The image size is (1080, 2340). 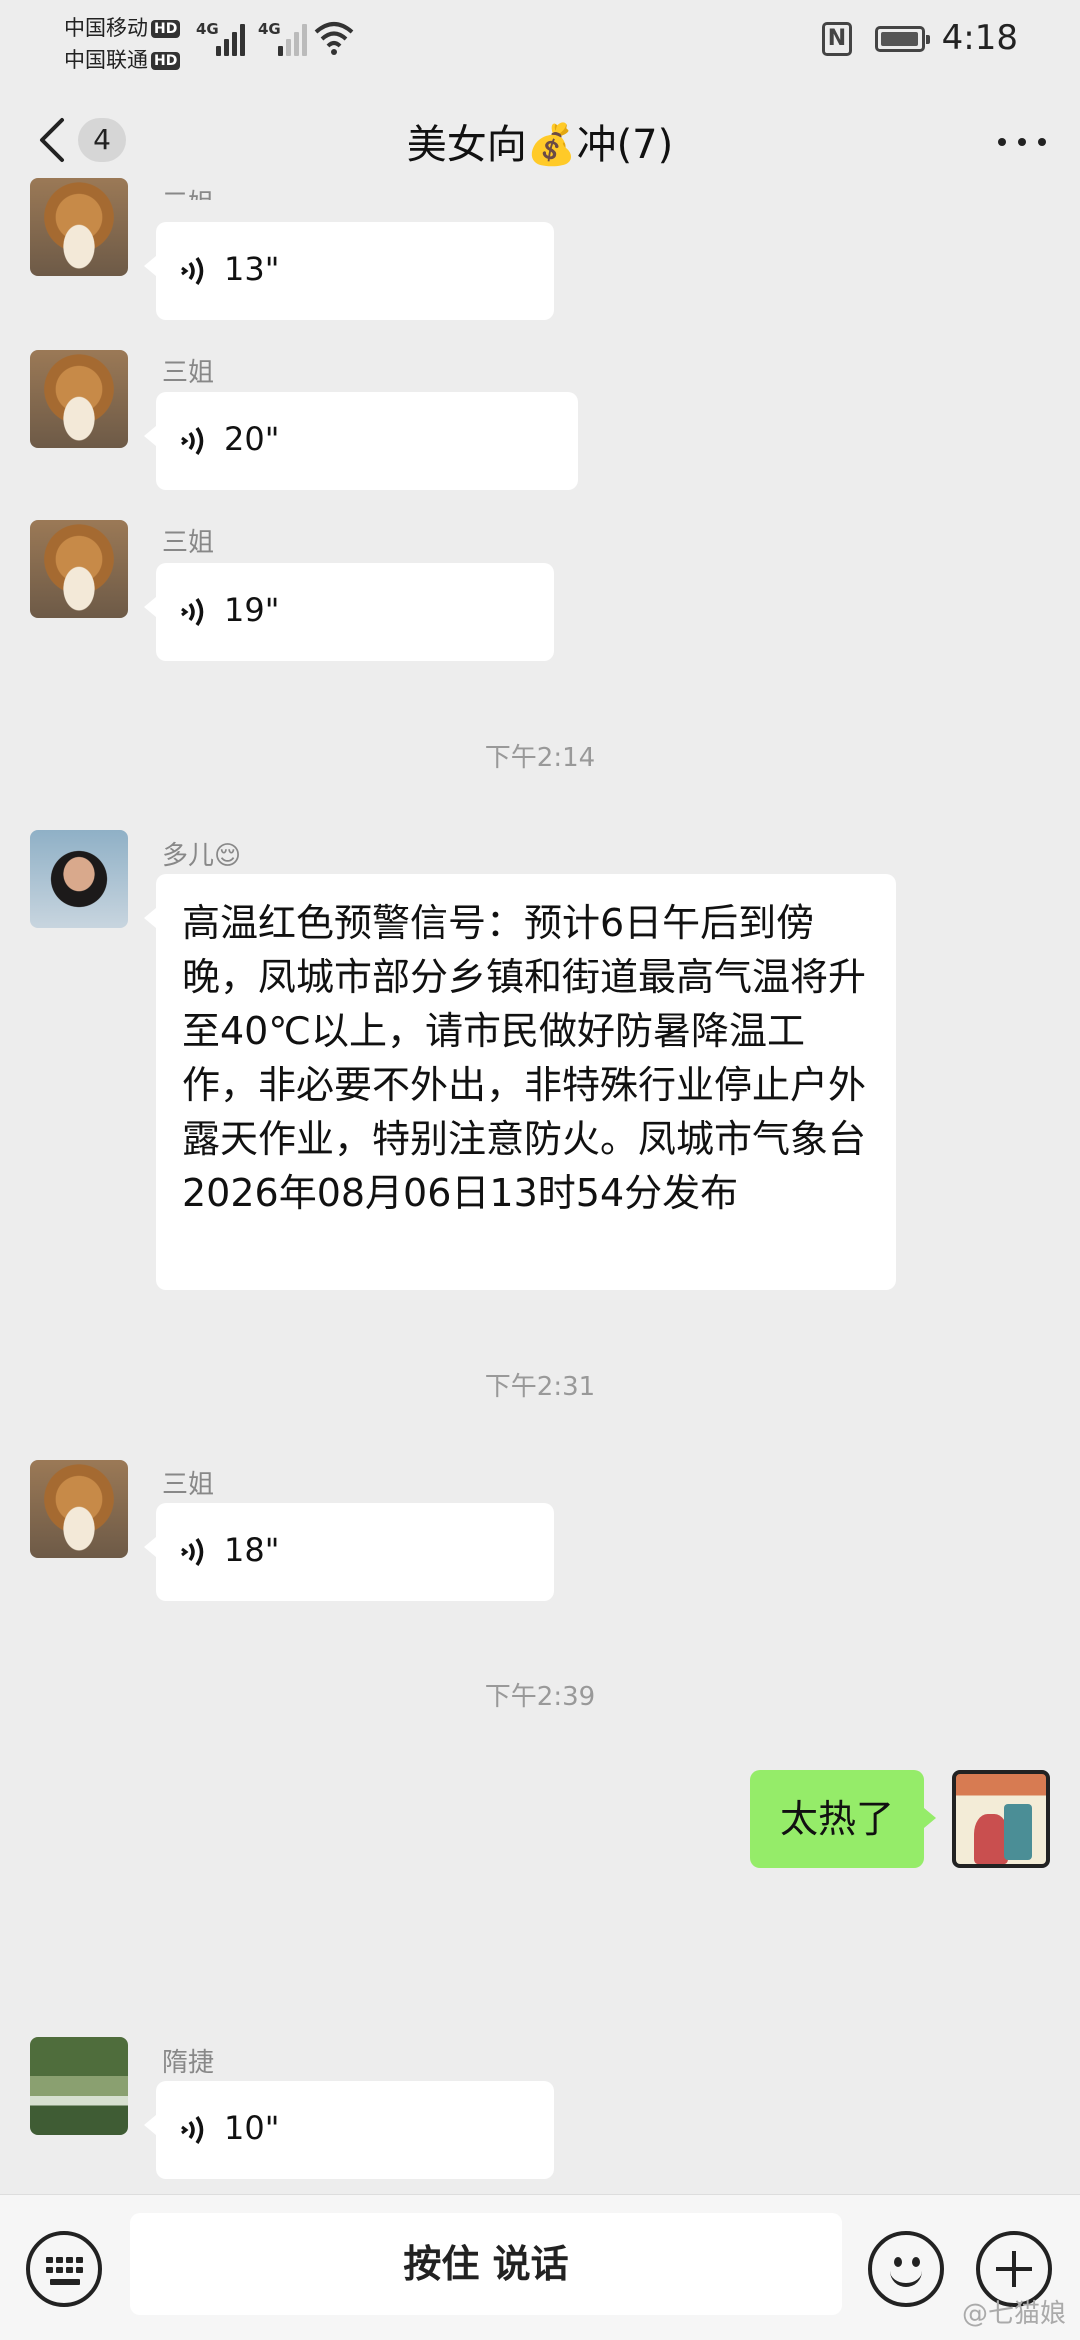 What do you see at coordinates (122, 27) in the screenshot?
I see `carrier-label-1: 中国移动 HD` at bounding box center [122, 27].